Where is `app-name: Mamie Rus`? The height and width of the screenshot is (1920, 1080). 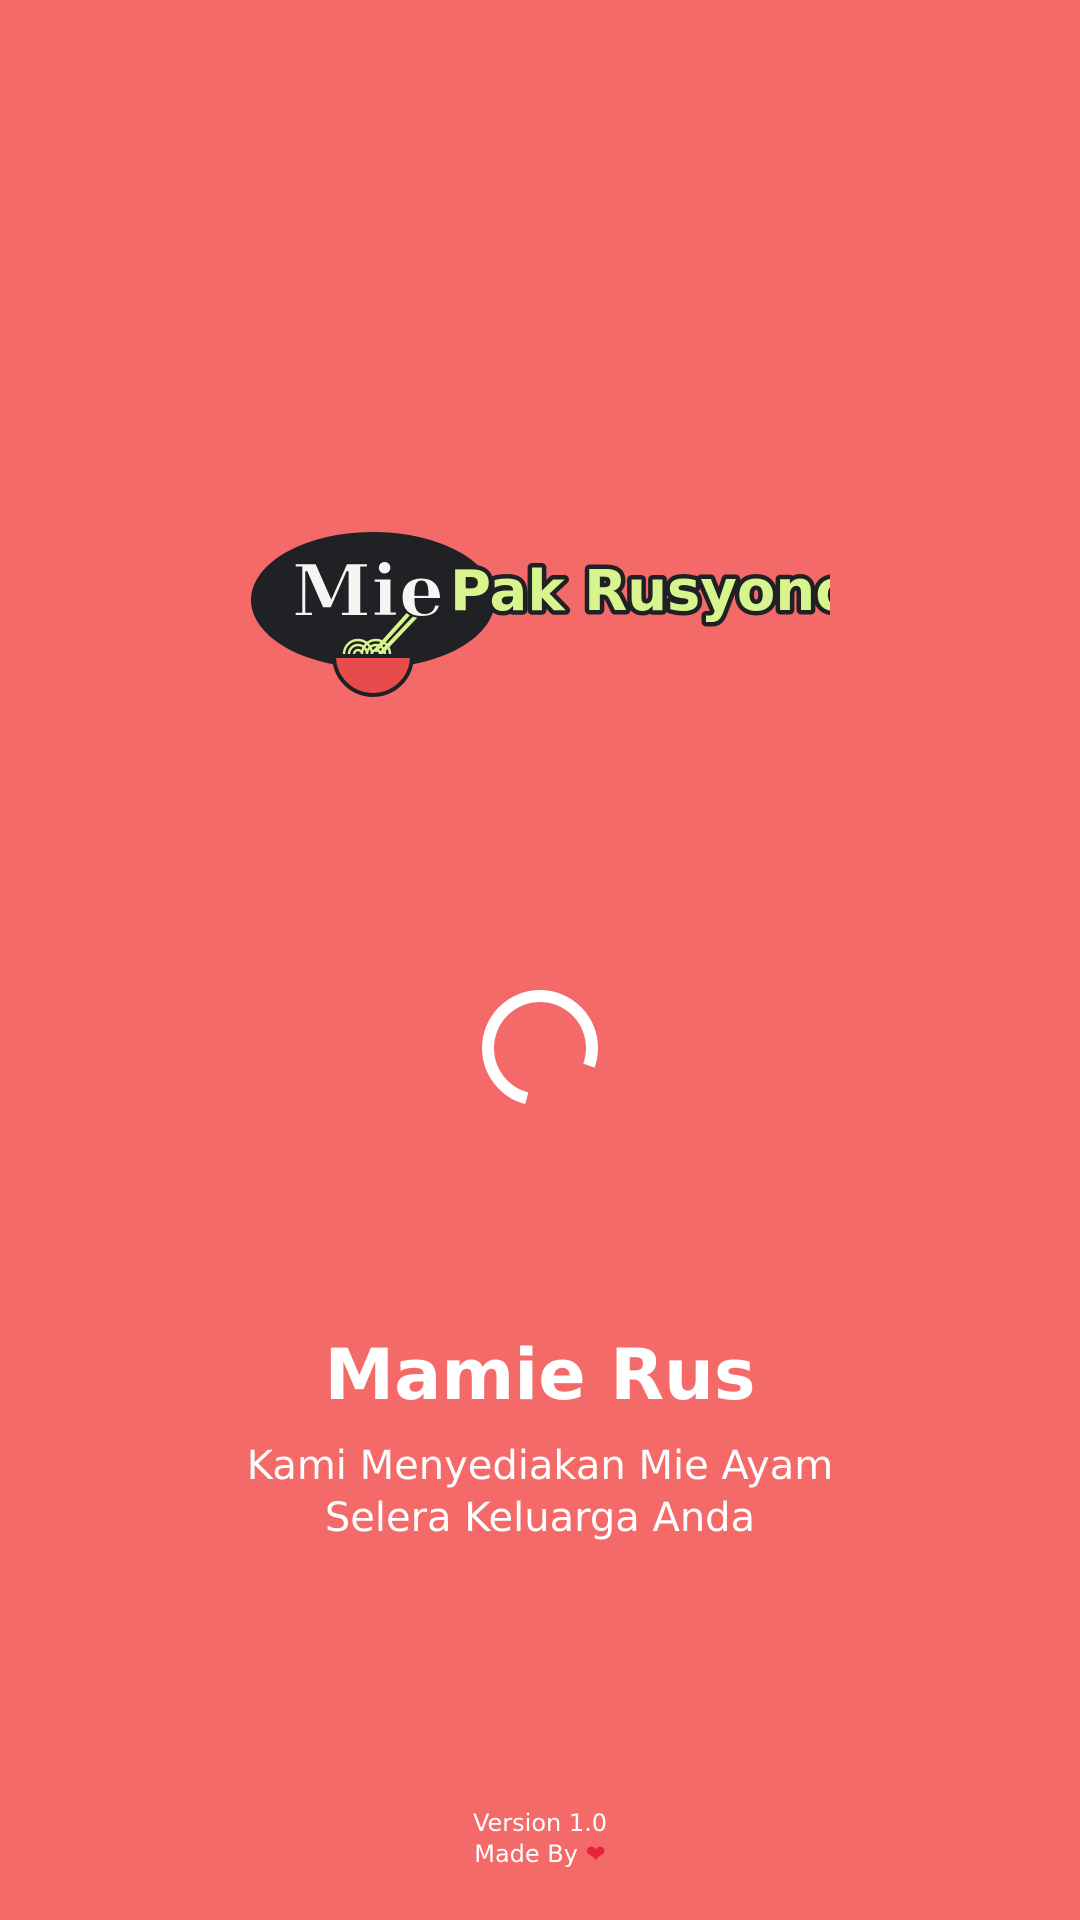
app-name: Mamie Rus is located at coordinates (540, 1375).